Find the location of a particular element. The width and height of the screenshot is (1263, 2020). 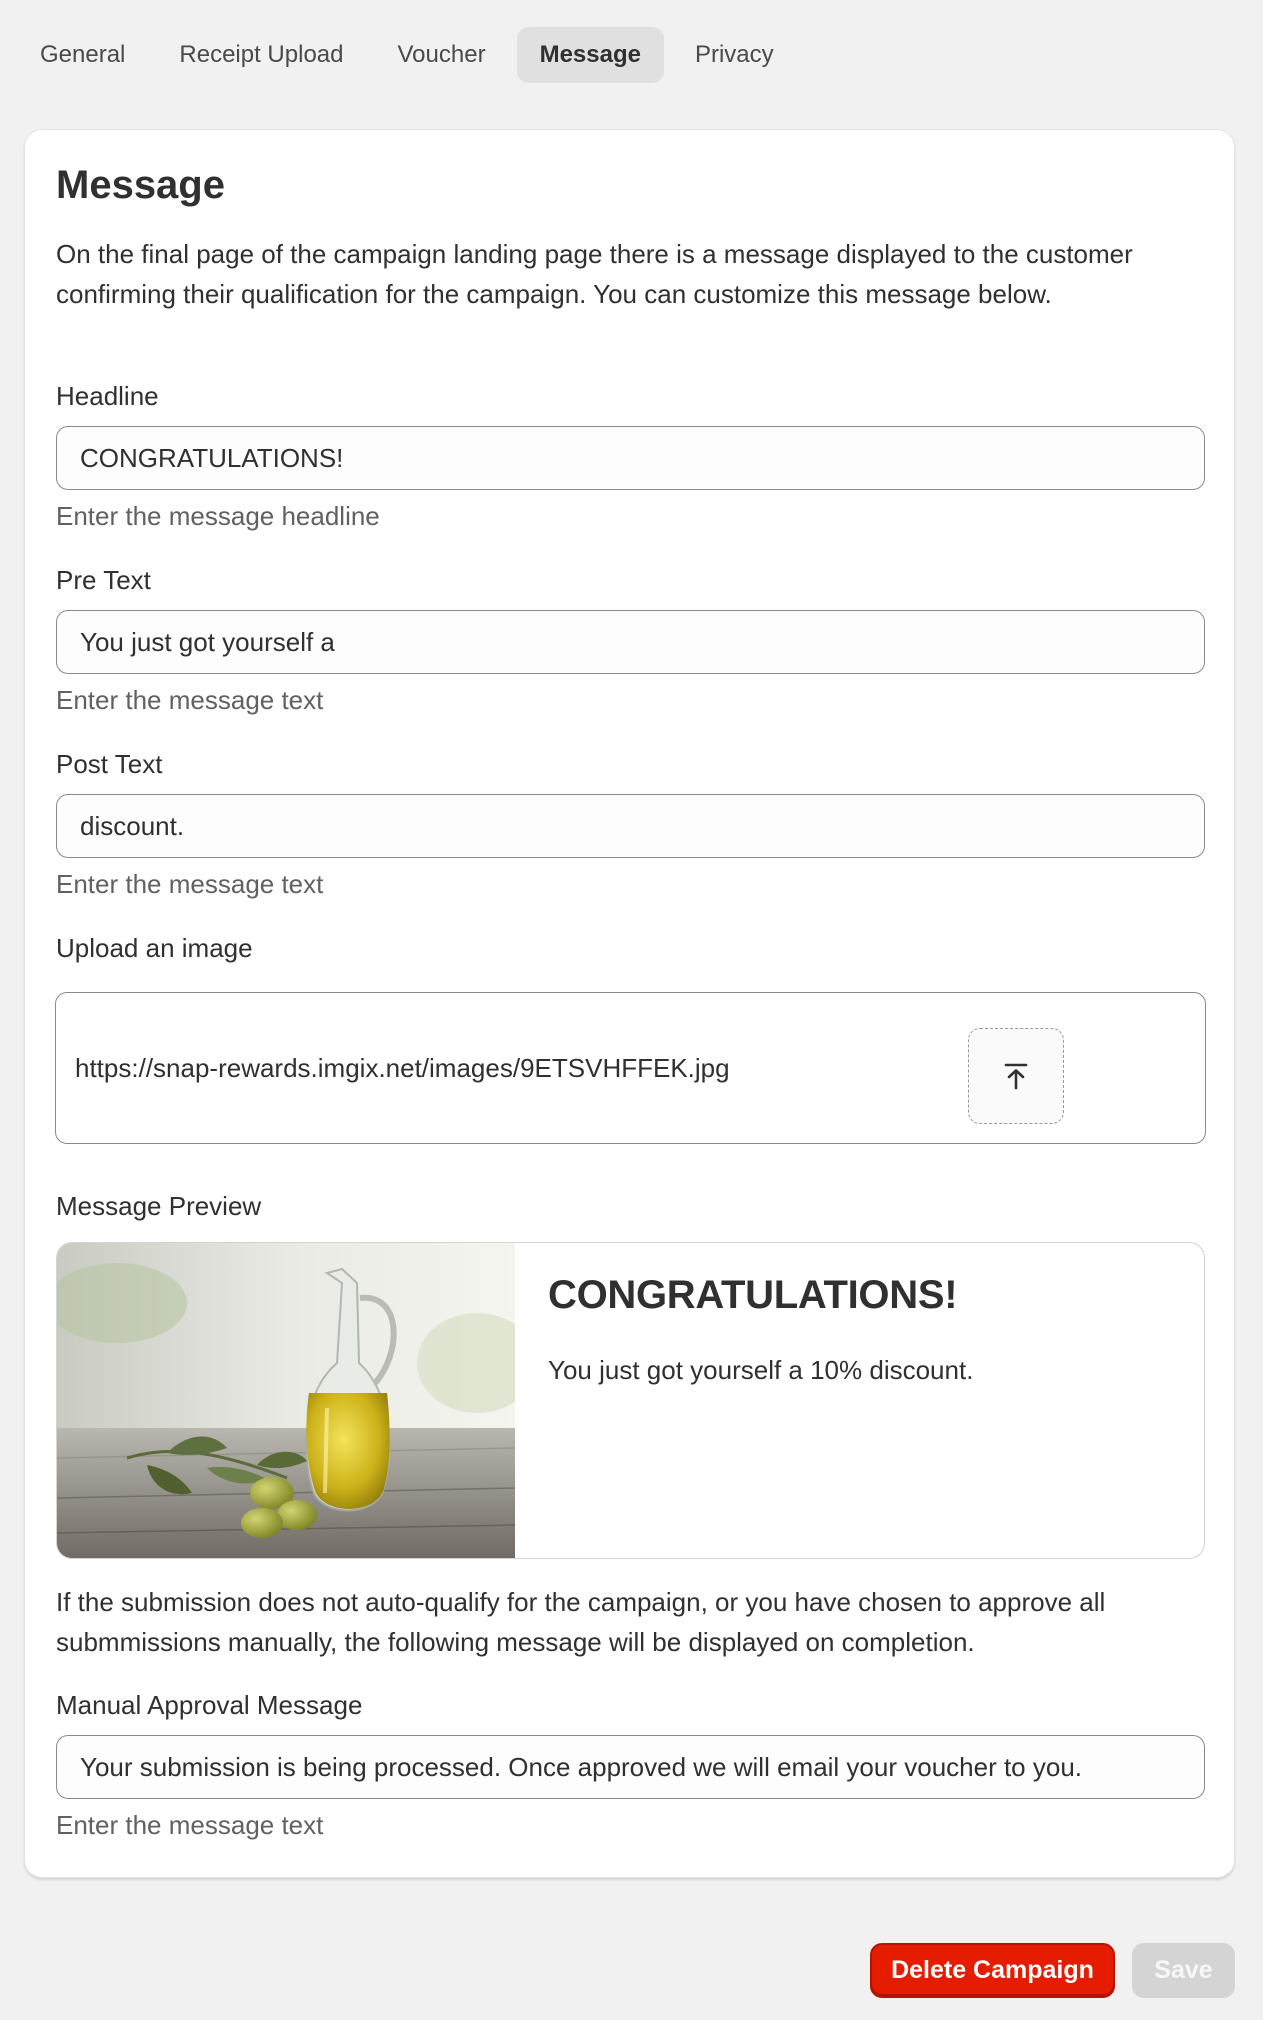

tab-voucher: Voucher is located at coordinates (442, 55).